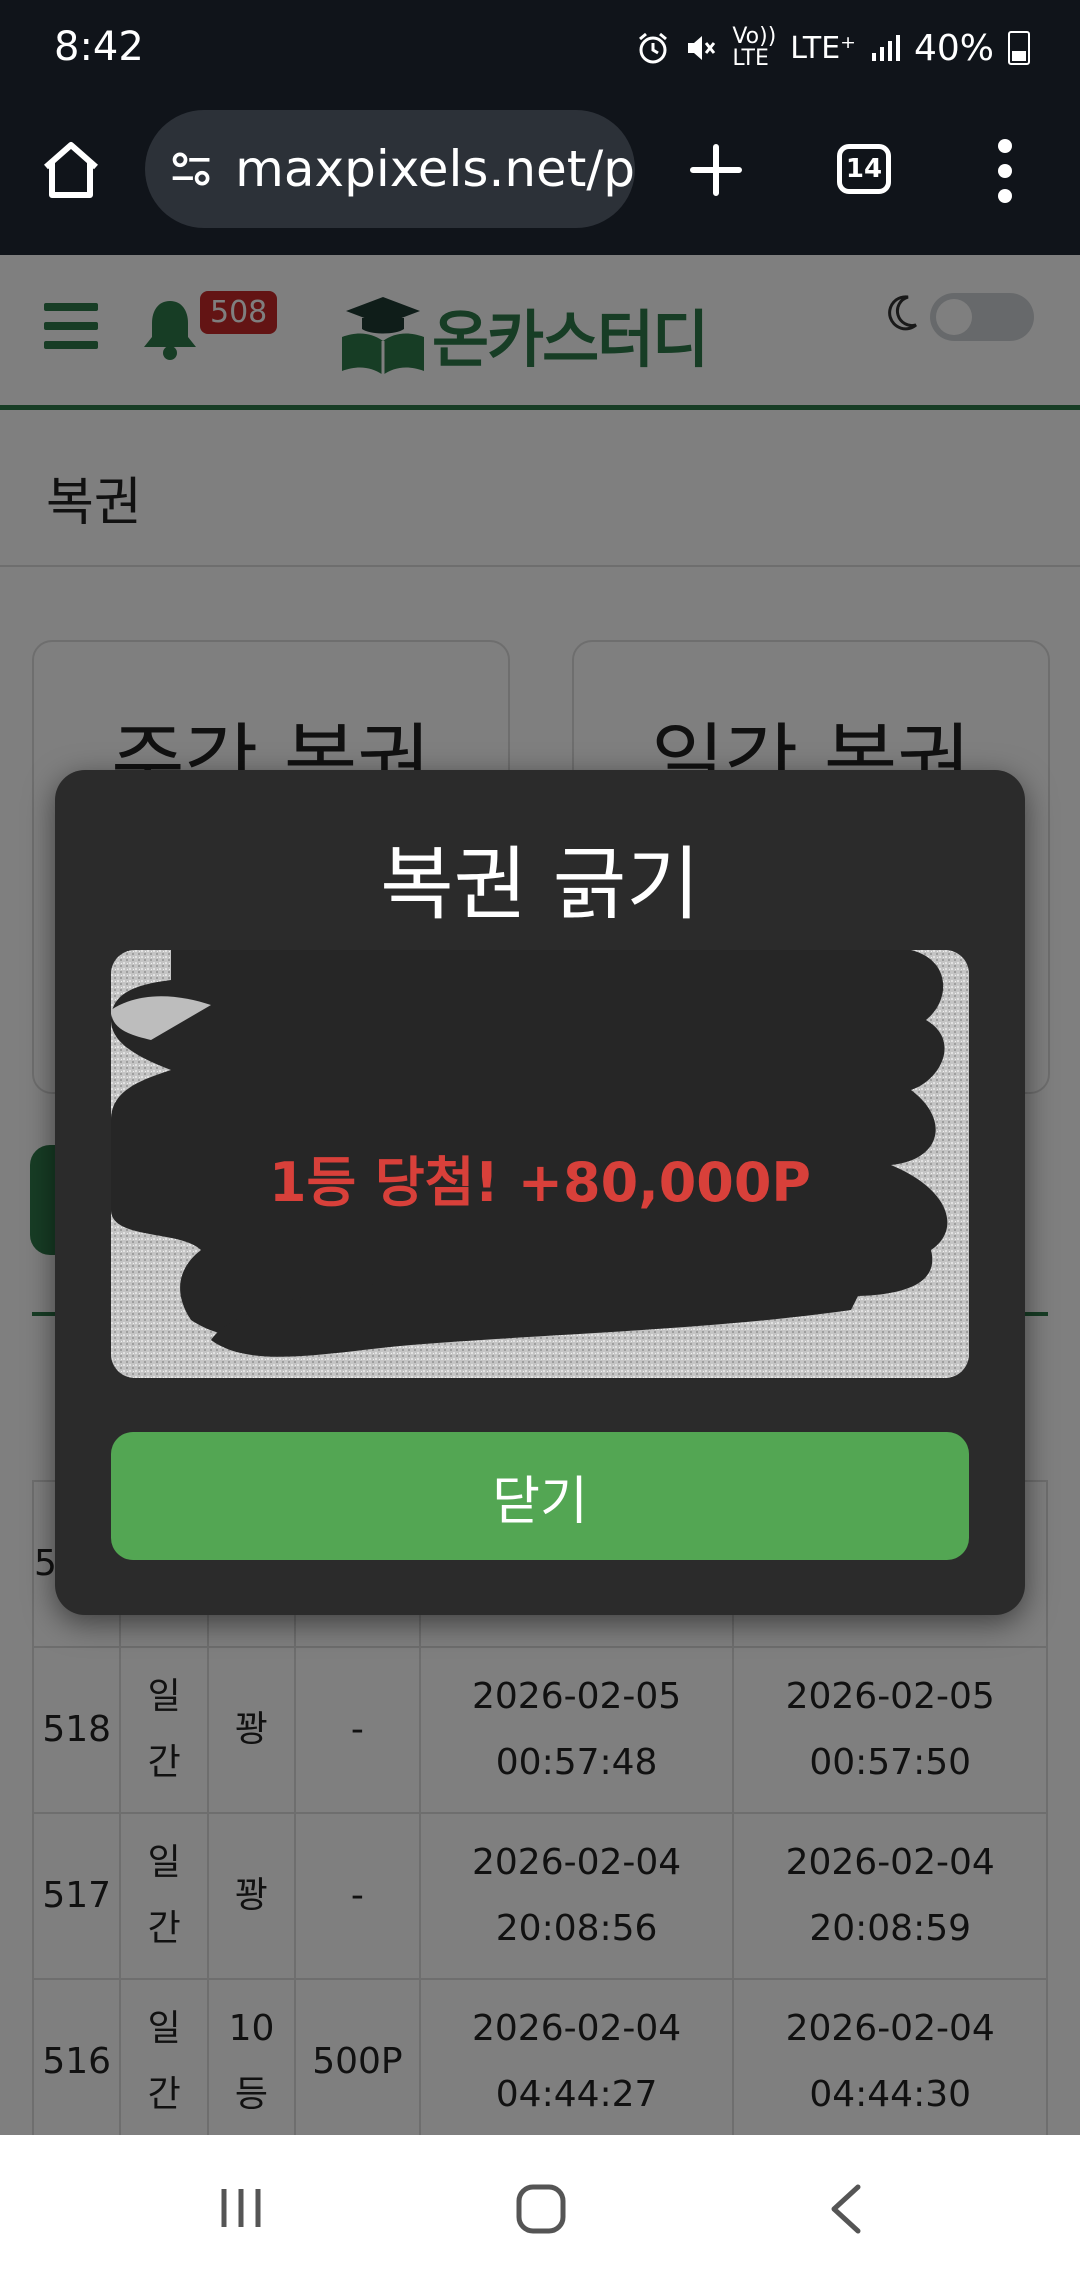 Image resolution: width=1080 pixels, height=2280 pixels. I want to click on battery-percent: 40%, so click(953, 48).